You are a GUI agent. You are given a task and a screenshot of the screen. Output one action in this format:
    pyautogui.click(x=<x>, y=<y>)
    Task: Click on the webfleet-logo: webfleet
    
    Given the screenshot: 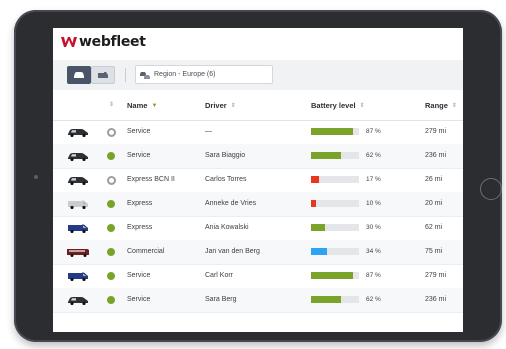 What is the action you would take?
    pyautogui.click(x=103, y=42)
    